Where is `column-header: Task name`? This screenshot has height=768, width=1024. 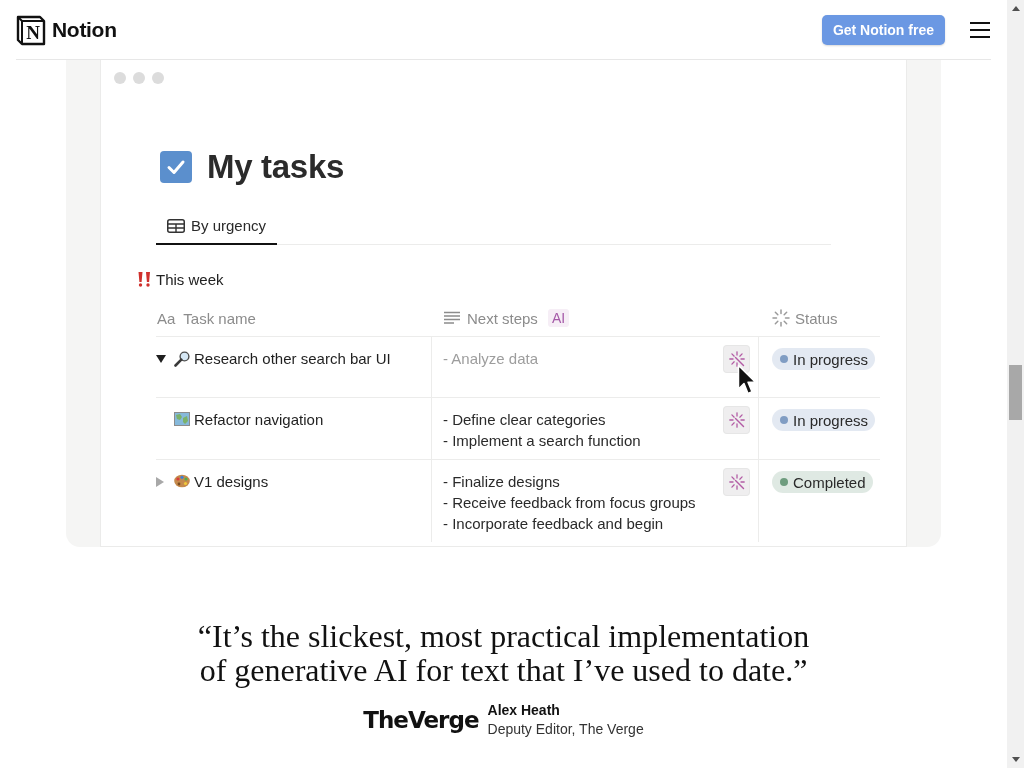 column-header: Task name is located at coordinates (219, 318).